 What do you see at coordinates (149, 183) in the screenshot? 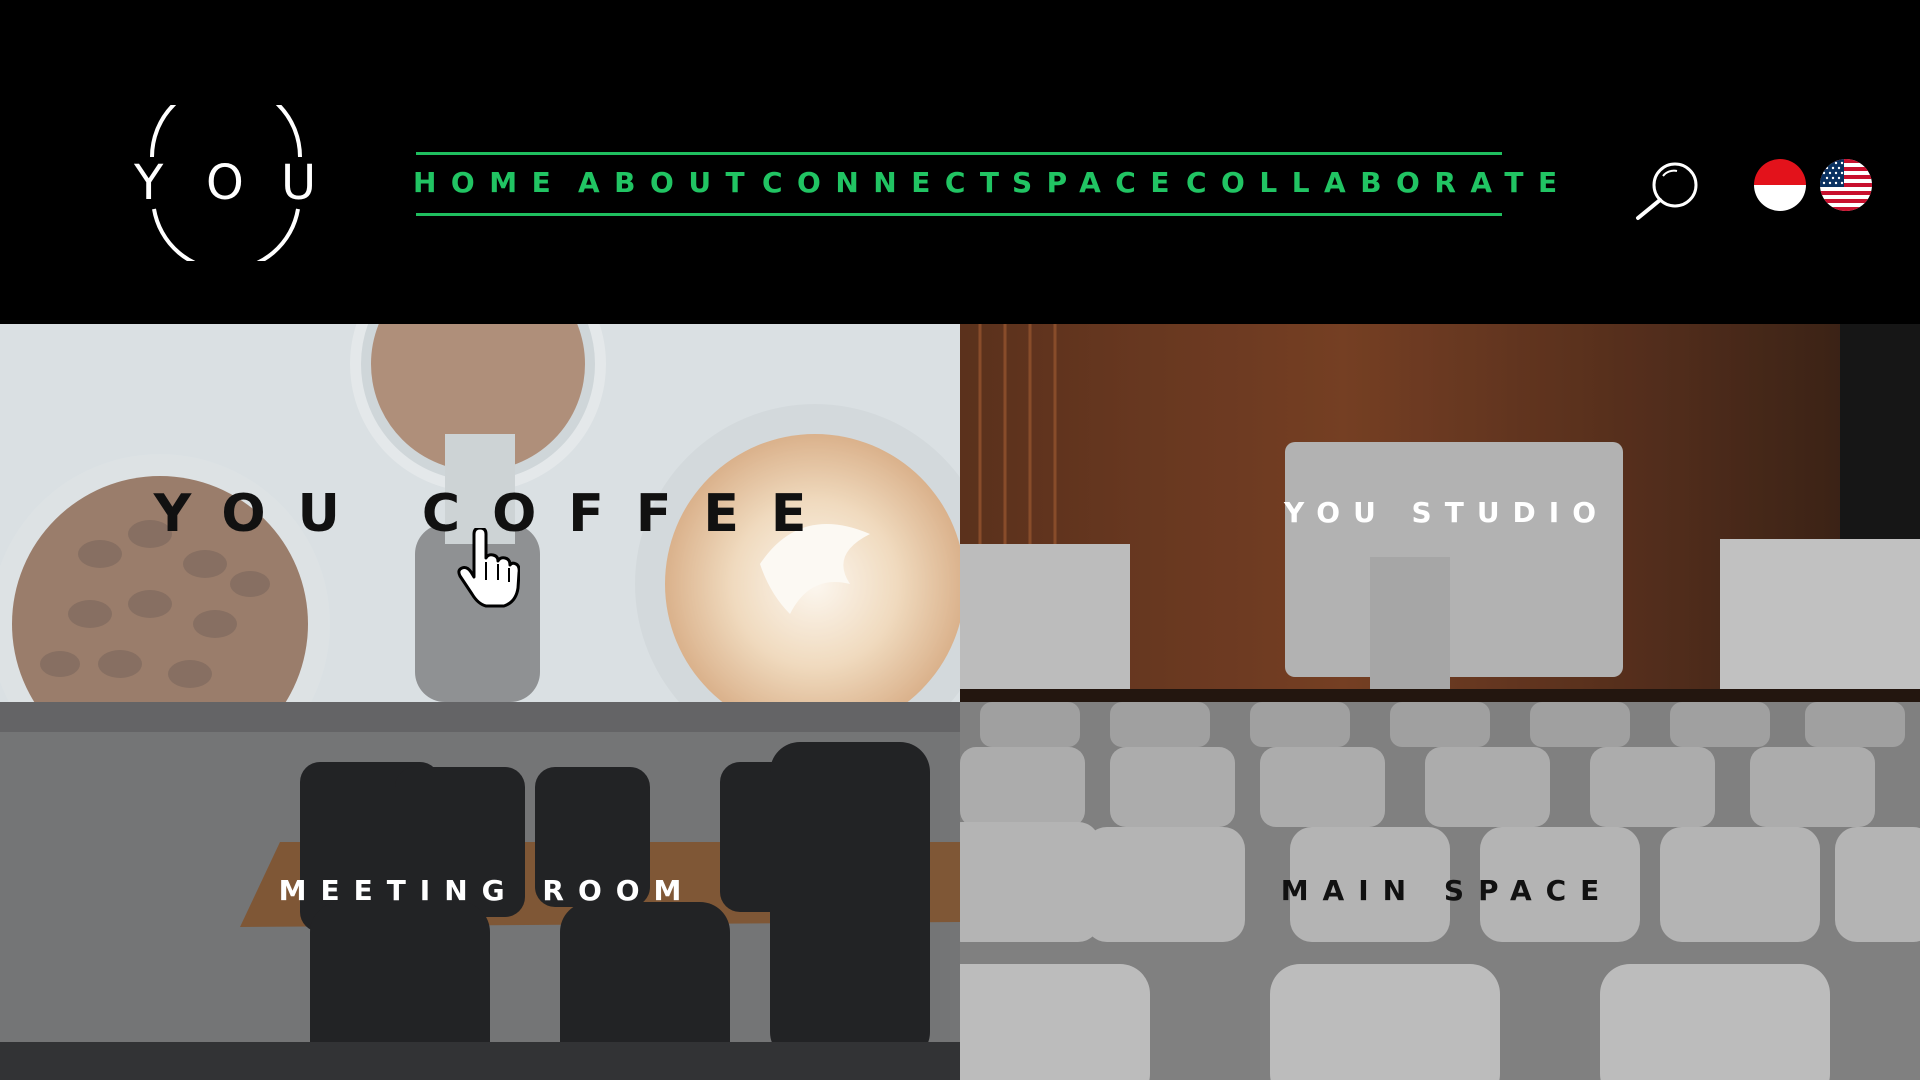
I see `logo-letter-y: Y` at bounding box center [149, 183].